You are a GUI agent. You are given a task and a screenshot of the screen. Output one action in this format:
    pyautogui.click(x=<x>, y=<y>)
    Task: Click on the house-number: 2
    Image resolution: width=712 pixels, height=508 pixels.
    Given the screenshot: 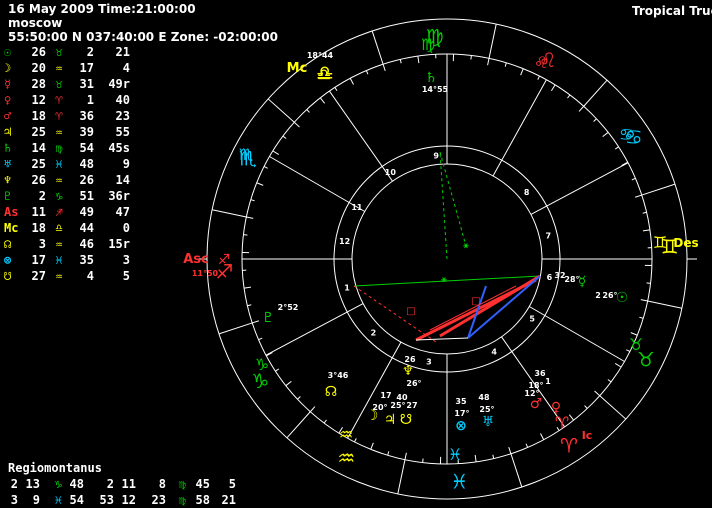 What is the action you would take?
    pyautogui.click(x=374, y=333)
    